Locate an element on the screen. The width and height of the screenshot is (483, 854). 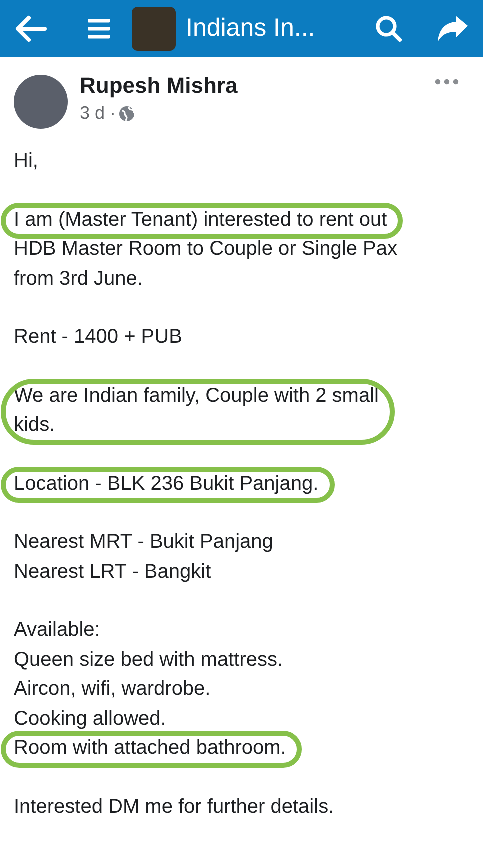
group-photo-placeholder is located at coordinates (154, 28).